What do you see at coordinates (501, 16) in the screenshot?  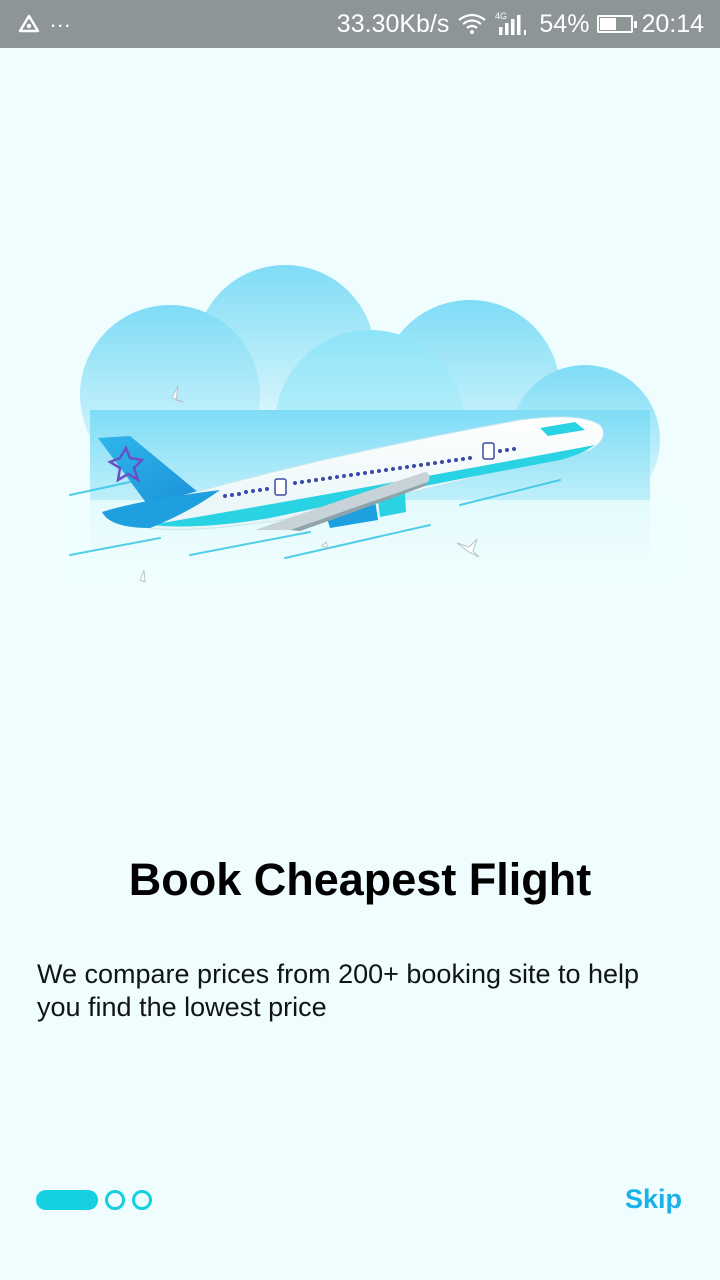 I see `network-type-label: 4G` at bounding box center [501, 16].